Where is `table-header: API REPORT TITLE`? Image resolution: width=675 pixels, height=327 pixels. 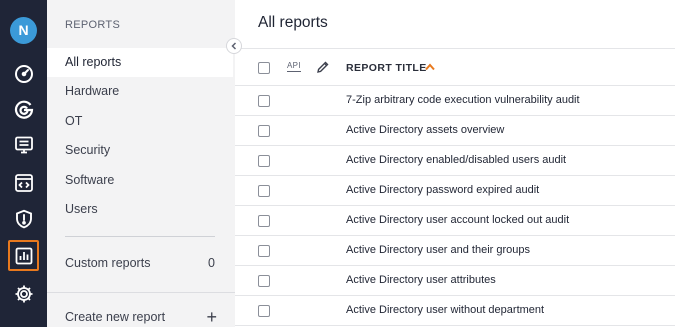
table-header: API REPORT TITLE is located at coordinates (455, 67).